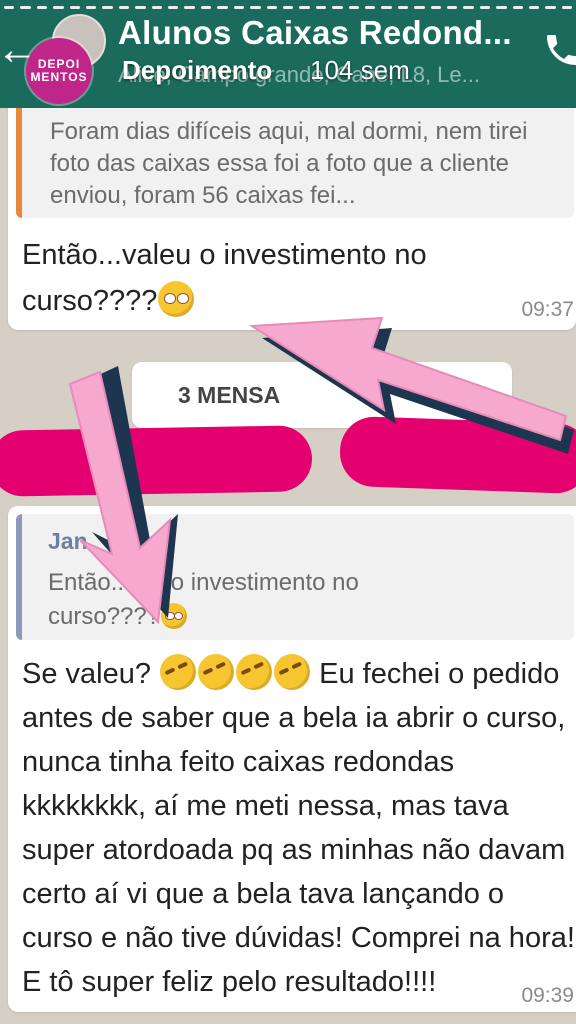 The width and height of the screenshot is (576, 1024). I want to click on story-progress-bar, so click(288, 8).